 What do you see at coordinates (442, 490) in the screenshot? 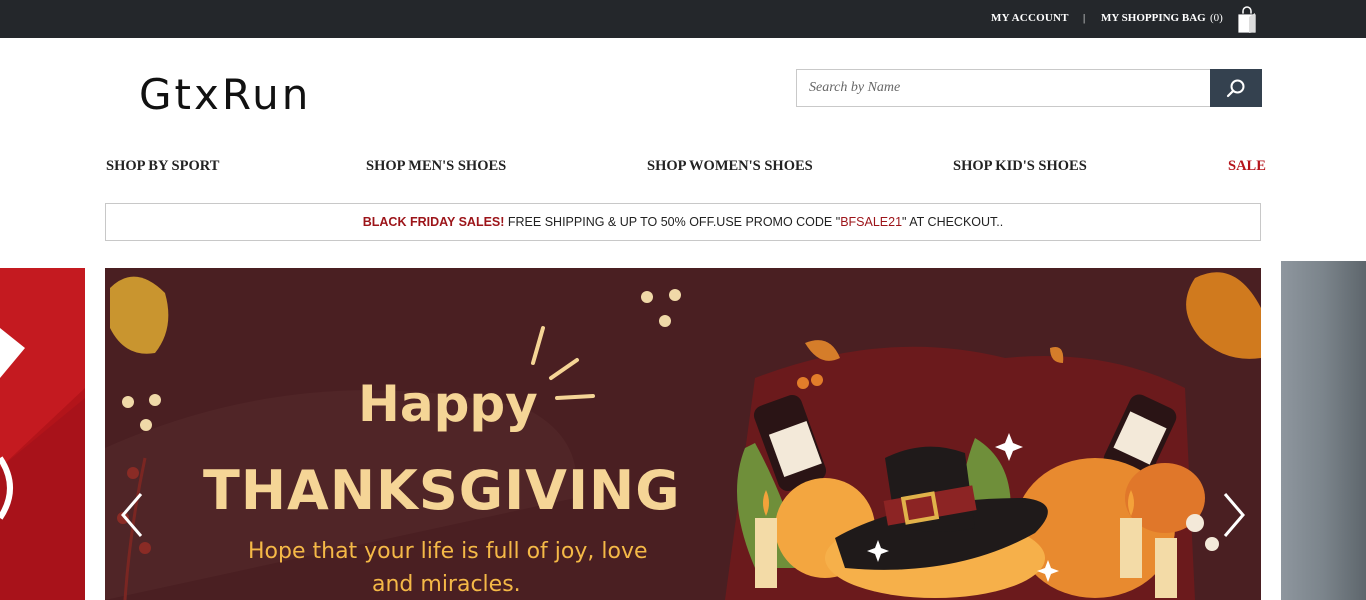
I see `banner-line-2: THANKSGIVING` at bounding box center [442, 490].